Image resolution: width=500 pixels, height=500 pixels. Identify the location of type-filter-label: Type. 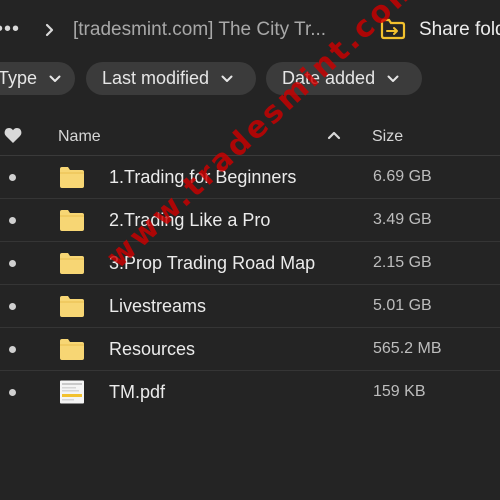
(19, 78).